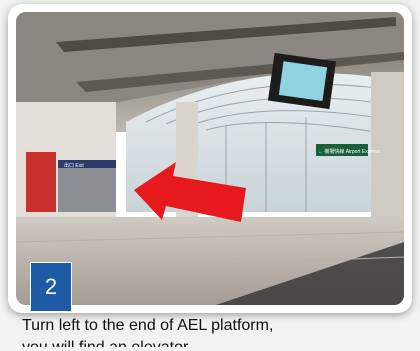 The height and width of the screenshot is (351, 420). What do you see at coordinates (148, 325) in the screenshot?
I see `caption-line-1: Turn left to the end of AEL platform,` at bounding box center [148, 325].